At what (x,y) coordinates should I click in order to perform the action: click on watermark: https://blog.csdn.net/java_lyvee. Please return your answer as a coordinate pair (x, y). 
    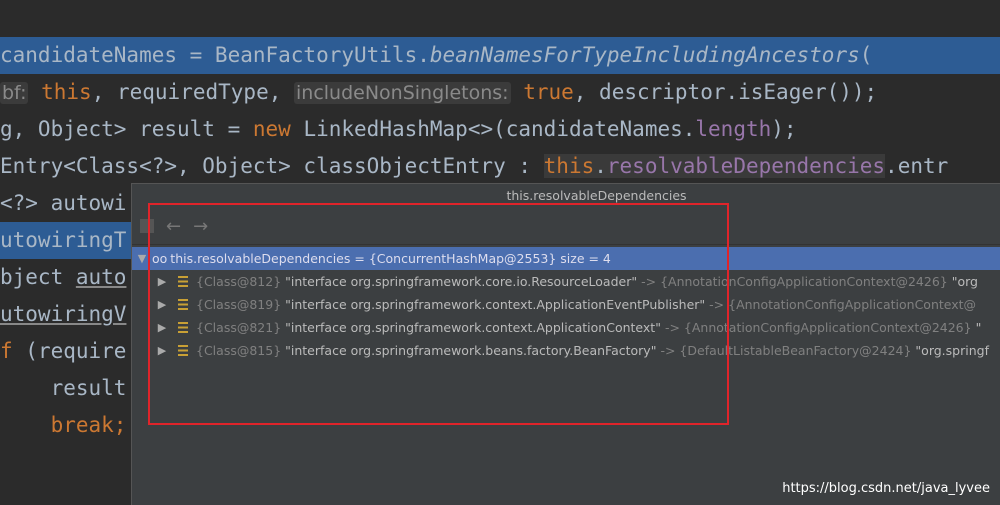
    Looking at the image, I should click on (886, 488).